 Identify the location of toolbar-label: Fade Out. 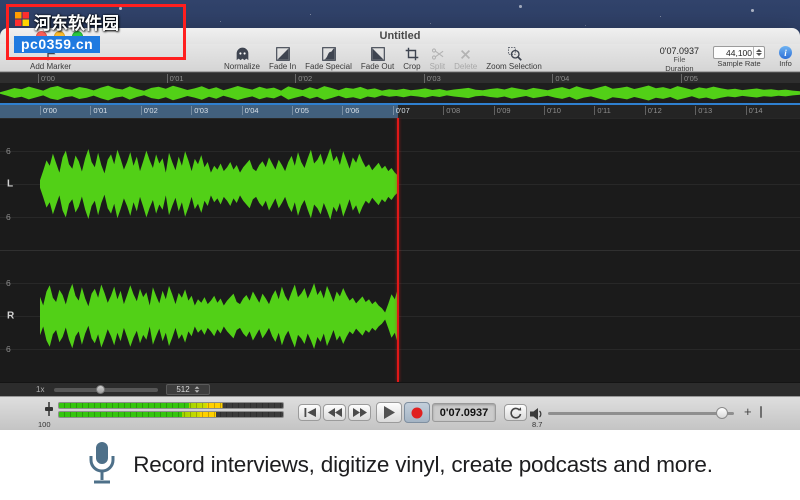
(377, 66).